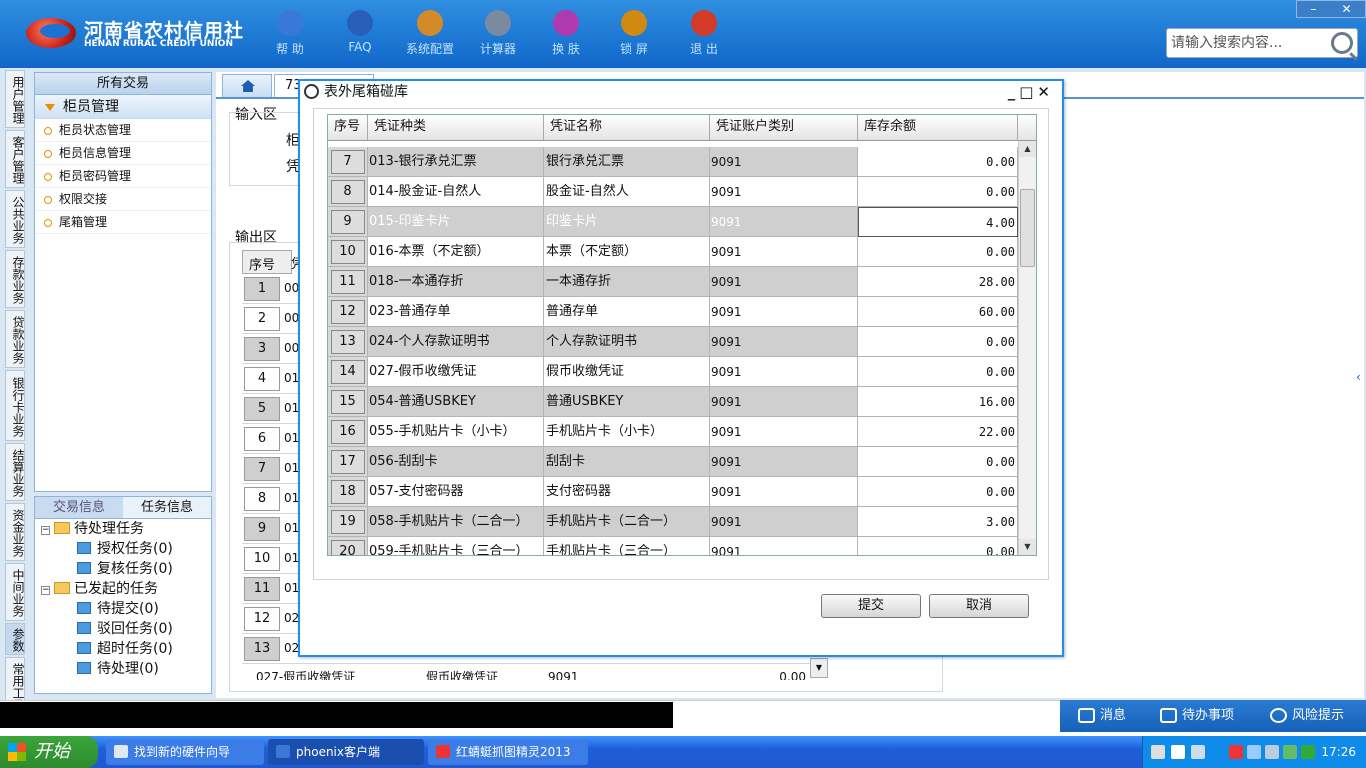  I want to click on tool-info-button: 帮 助, so click(290, 36).